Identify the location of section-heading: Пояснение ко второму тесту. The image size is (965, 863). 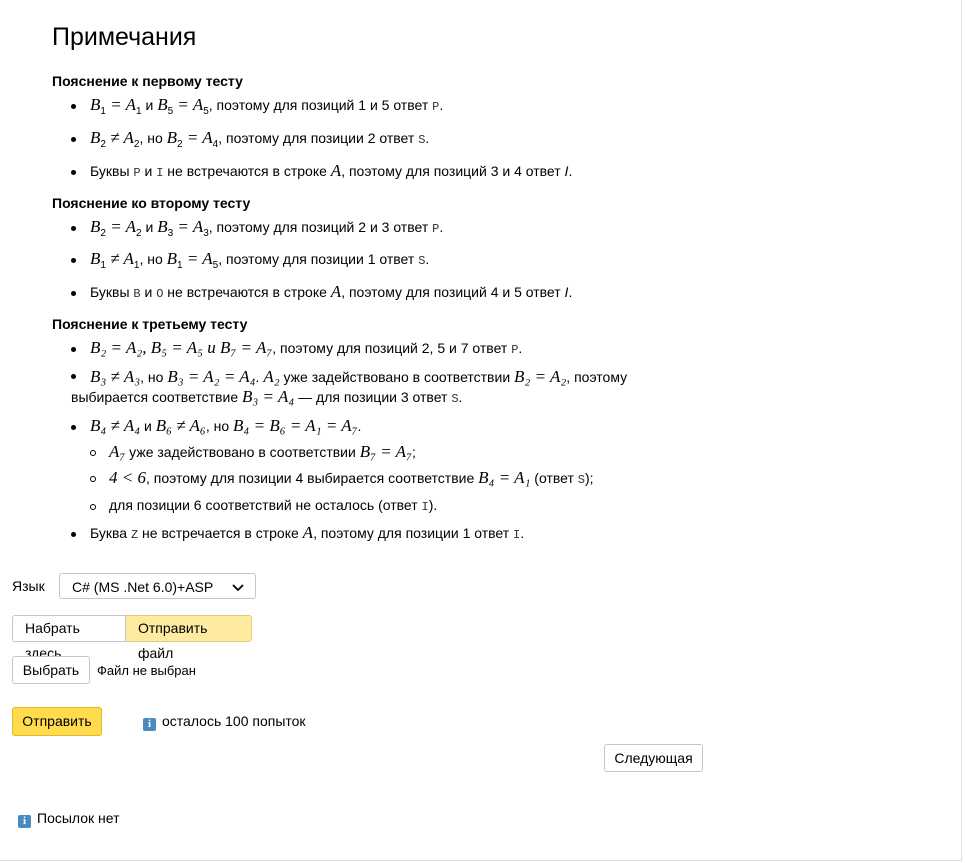
(151, 202).